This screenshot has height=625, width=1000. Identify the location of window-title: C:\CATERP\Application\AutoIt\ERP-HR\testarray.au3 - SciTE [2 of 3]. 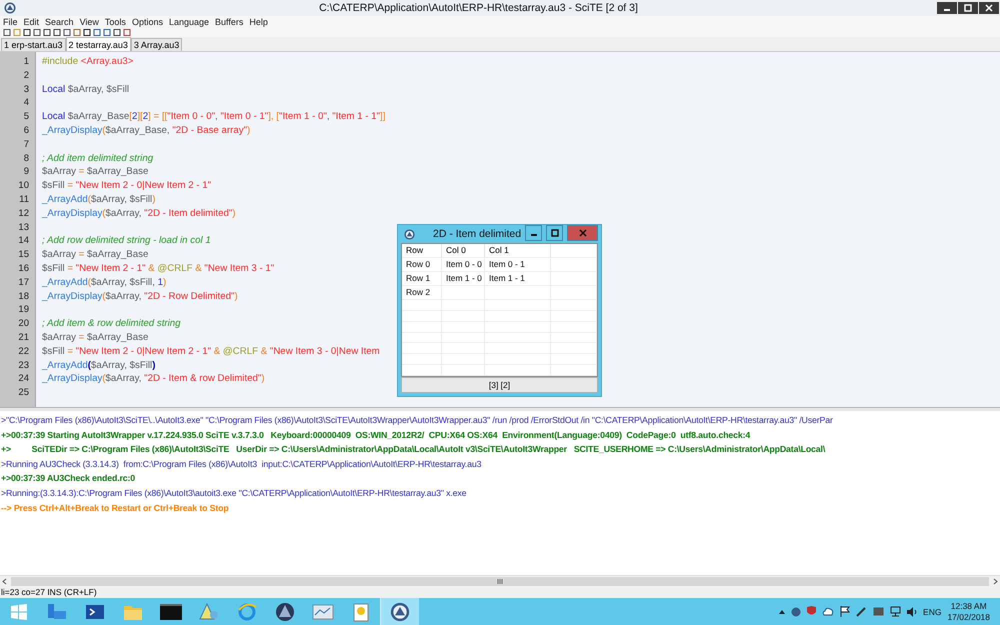
(478, 8).